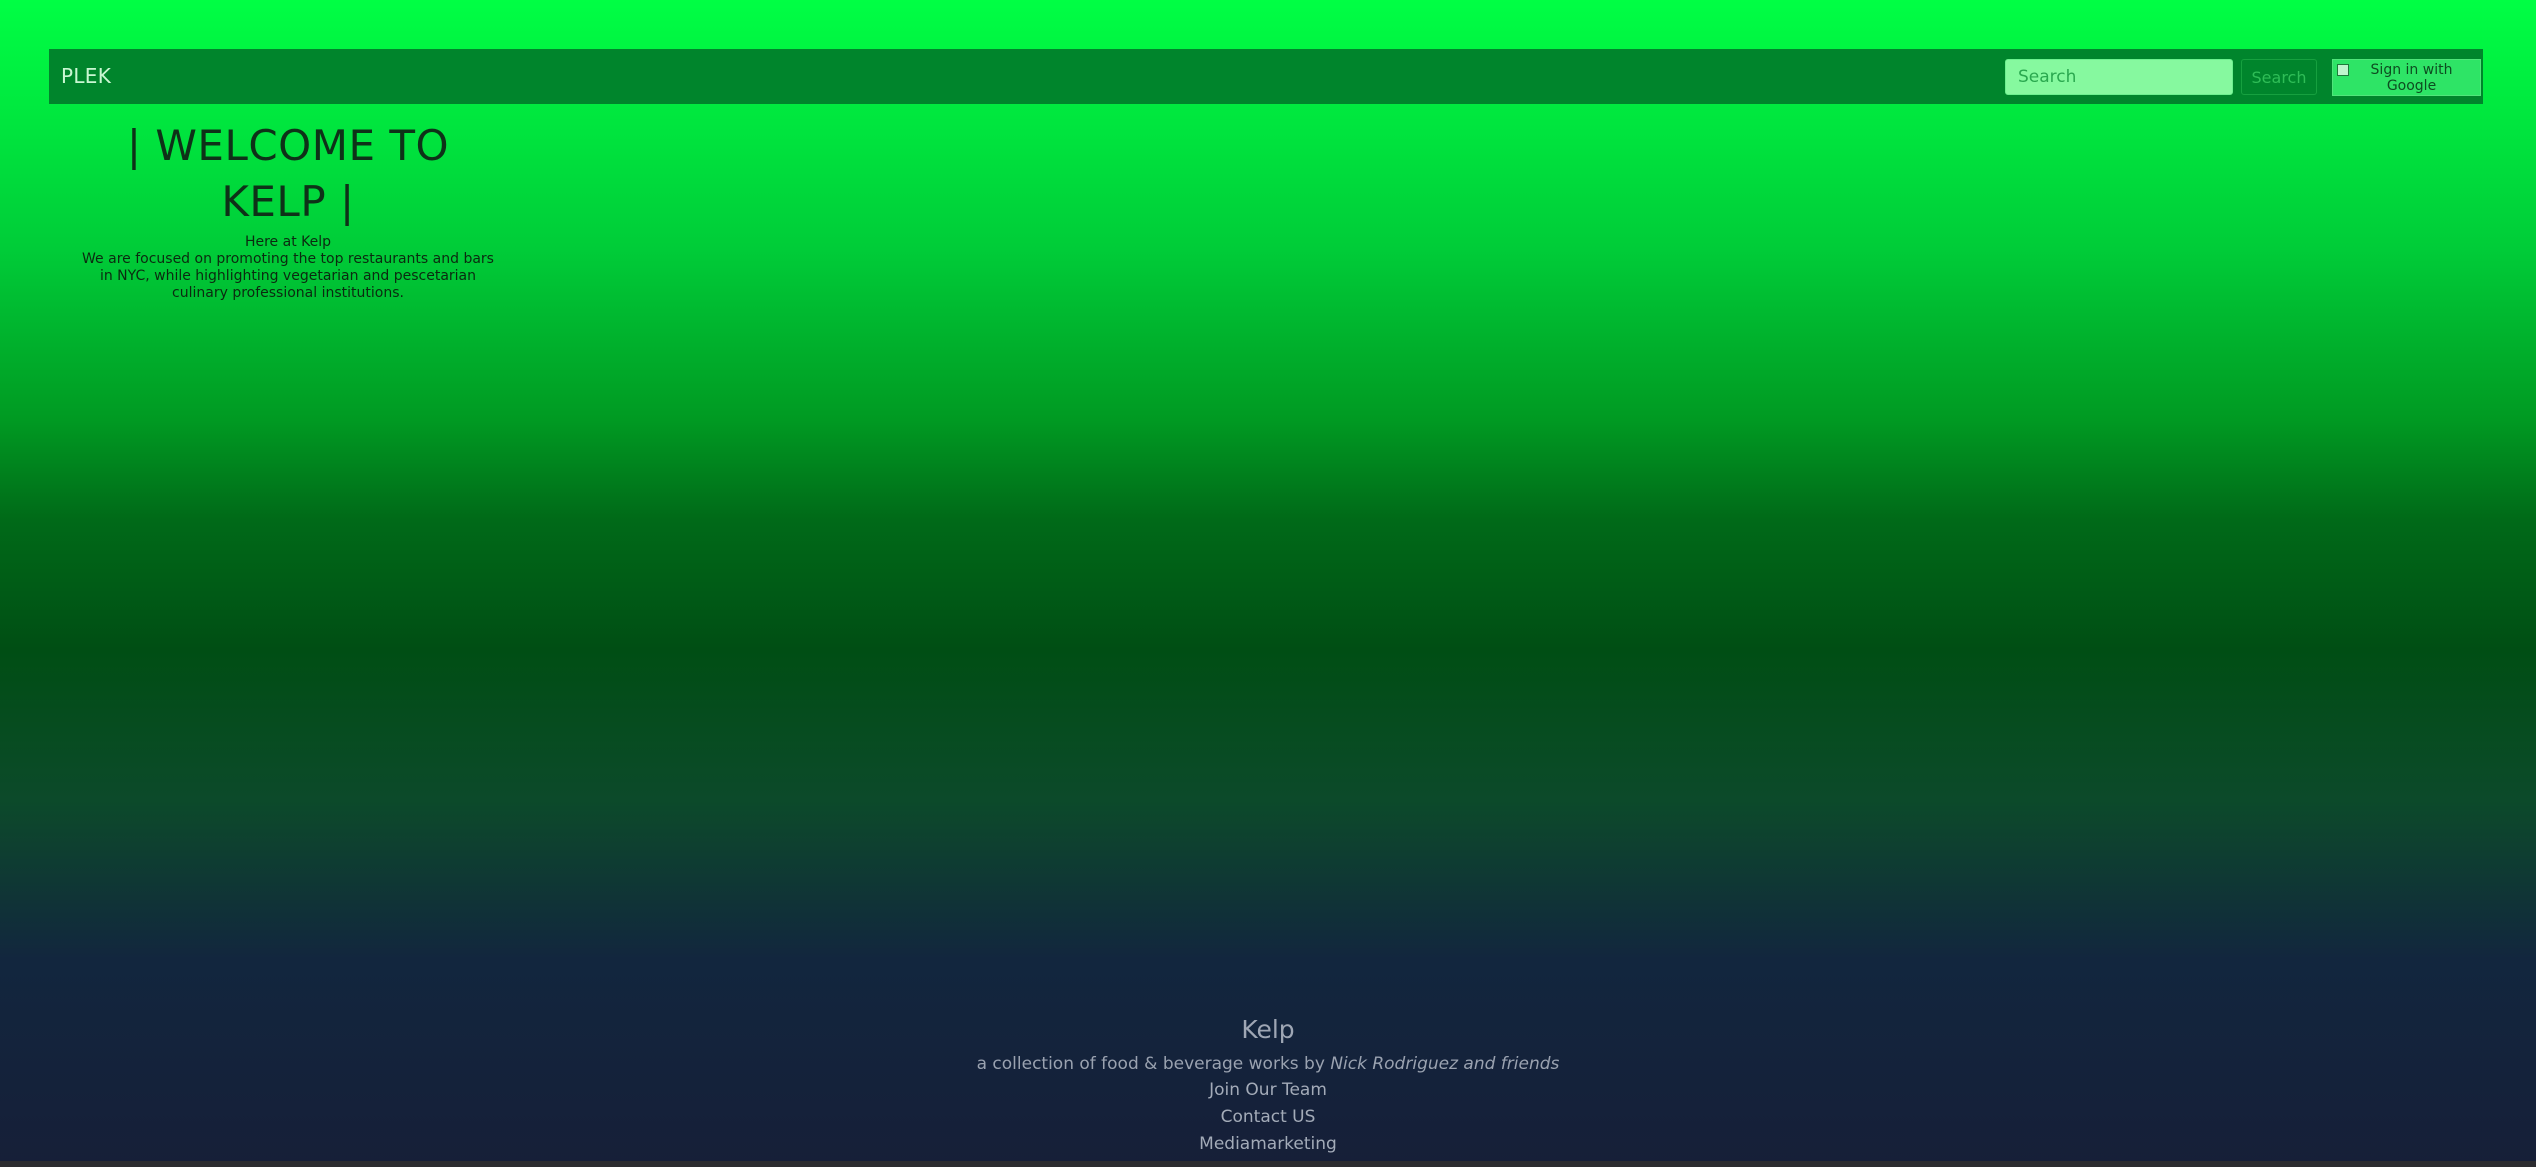  What do you see at coordinates (1268, 1117) in the screenshot?
I see `footer-link-contact: Contact US` at bounding box center [1268, 1117].